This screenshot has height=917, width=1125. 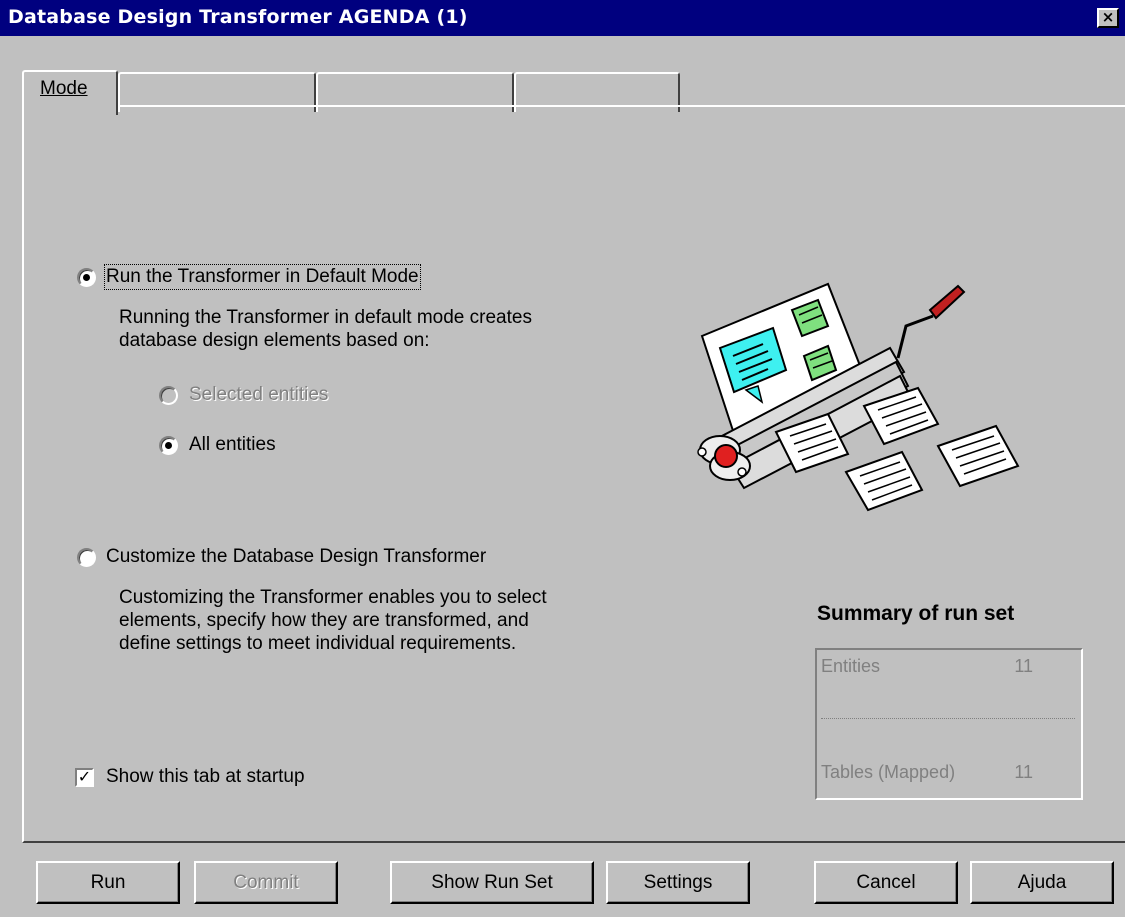 I want to click on summary-value-tables: 11, so click(x=1023, y=772).